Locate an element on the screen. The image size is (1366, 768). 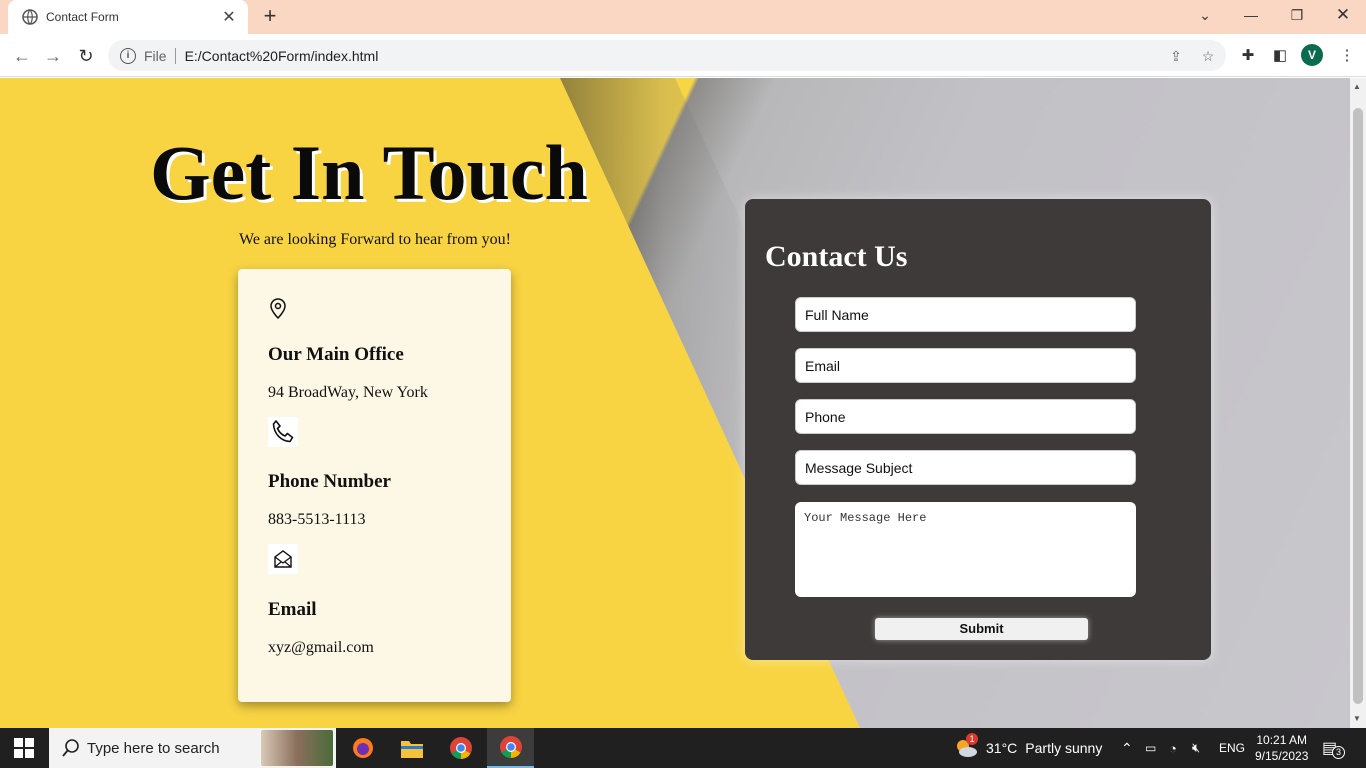
page-heading: Get In Touch is located at coordinates (369, 172).